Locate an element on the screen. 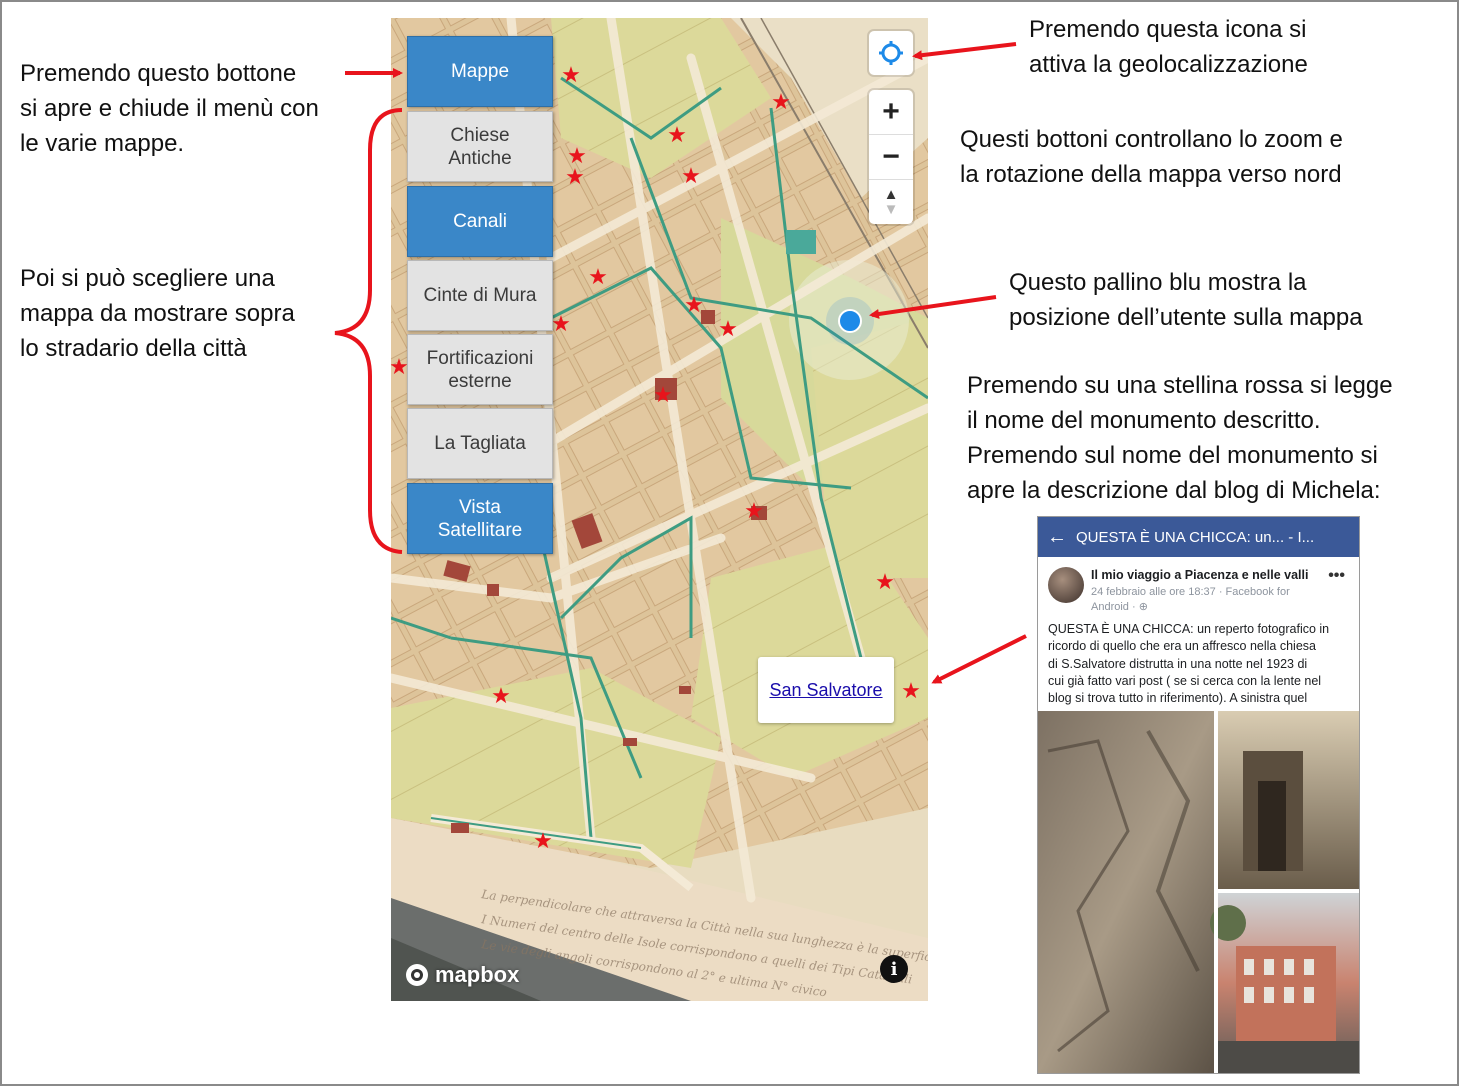 This screenshot has height=1086, width=1459. avatar is located at coordinates (1066, 585).